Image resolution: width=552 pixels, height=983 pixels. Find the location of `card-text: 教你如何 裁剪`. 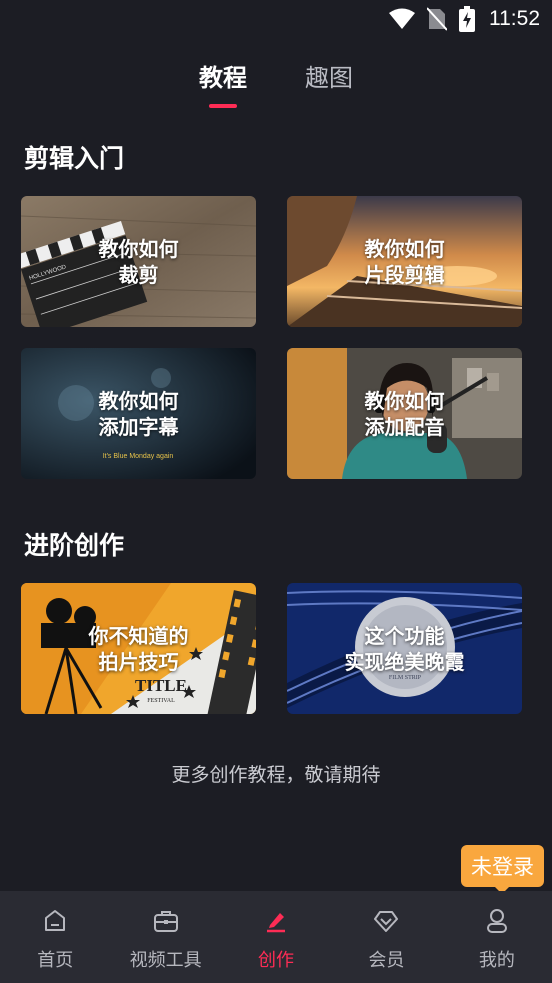

card-text: 教你如何 裁剪 is located at coordinates (138, 261).